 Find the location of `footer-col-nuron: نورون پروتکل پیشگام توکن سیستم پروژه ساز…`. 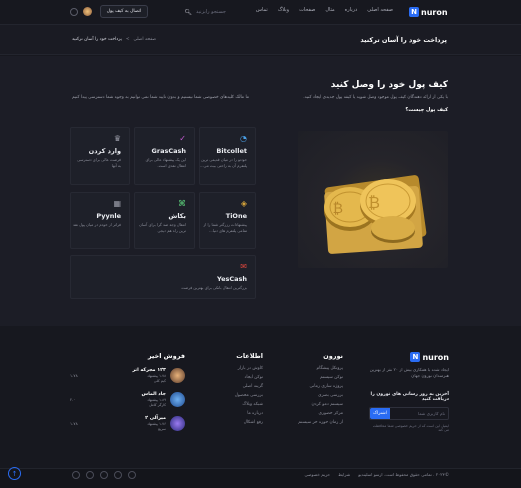

footer-col-nuron: نورون پروتکل پیشگام توکن سیستم پروژه ساز… is located at coordinates (313, 388).